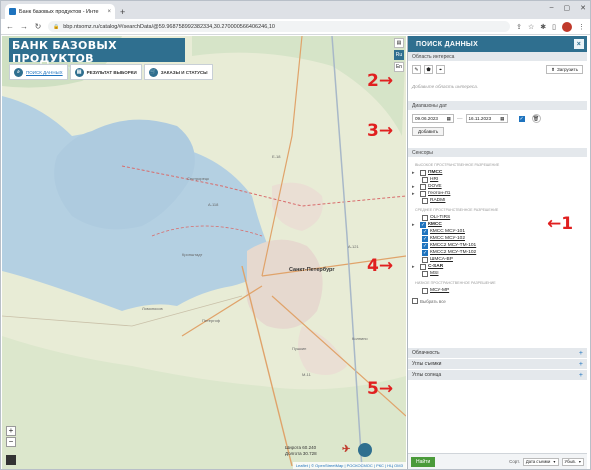 Image resolution: width=591 pixels, height=470 pixels. Describe the element at coordinates (497, 200) in the screenshot. I see `sensor-row: RADMI` at that location.